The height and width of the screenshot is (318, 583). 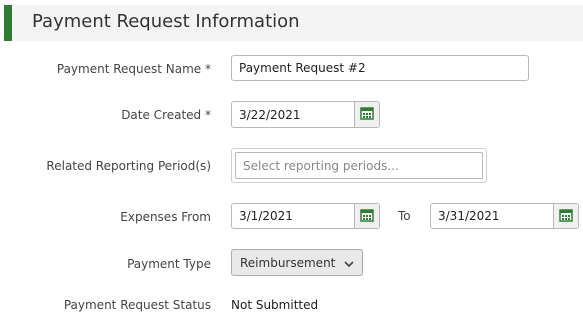 I want to click on payment-request-status-label: Payment Request Status, so click(x=137, y=305).